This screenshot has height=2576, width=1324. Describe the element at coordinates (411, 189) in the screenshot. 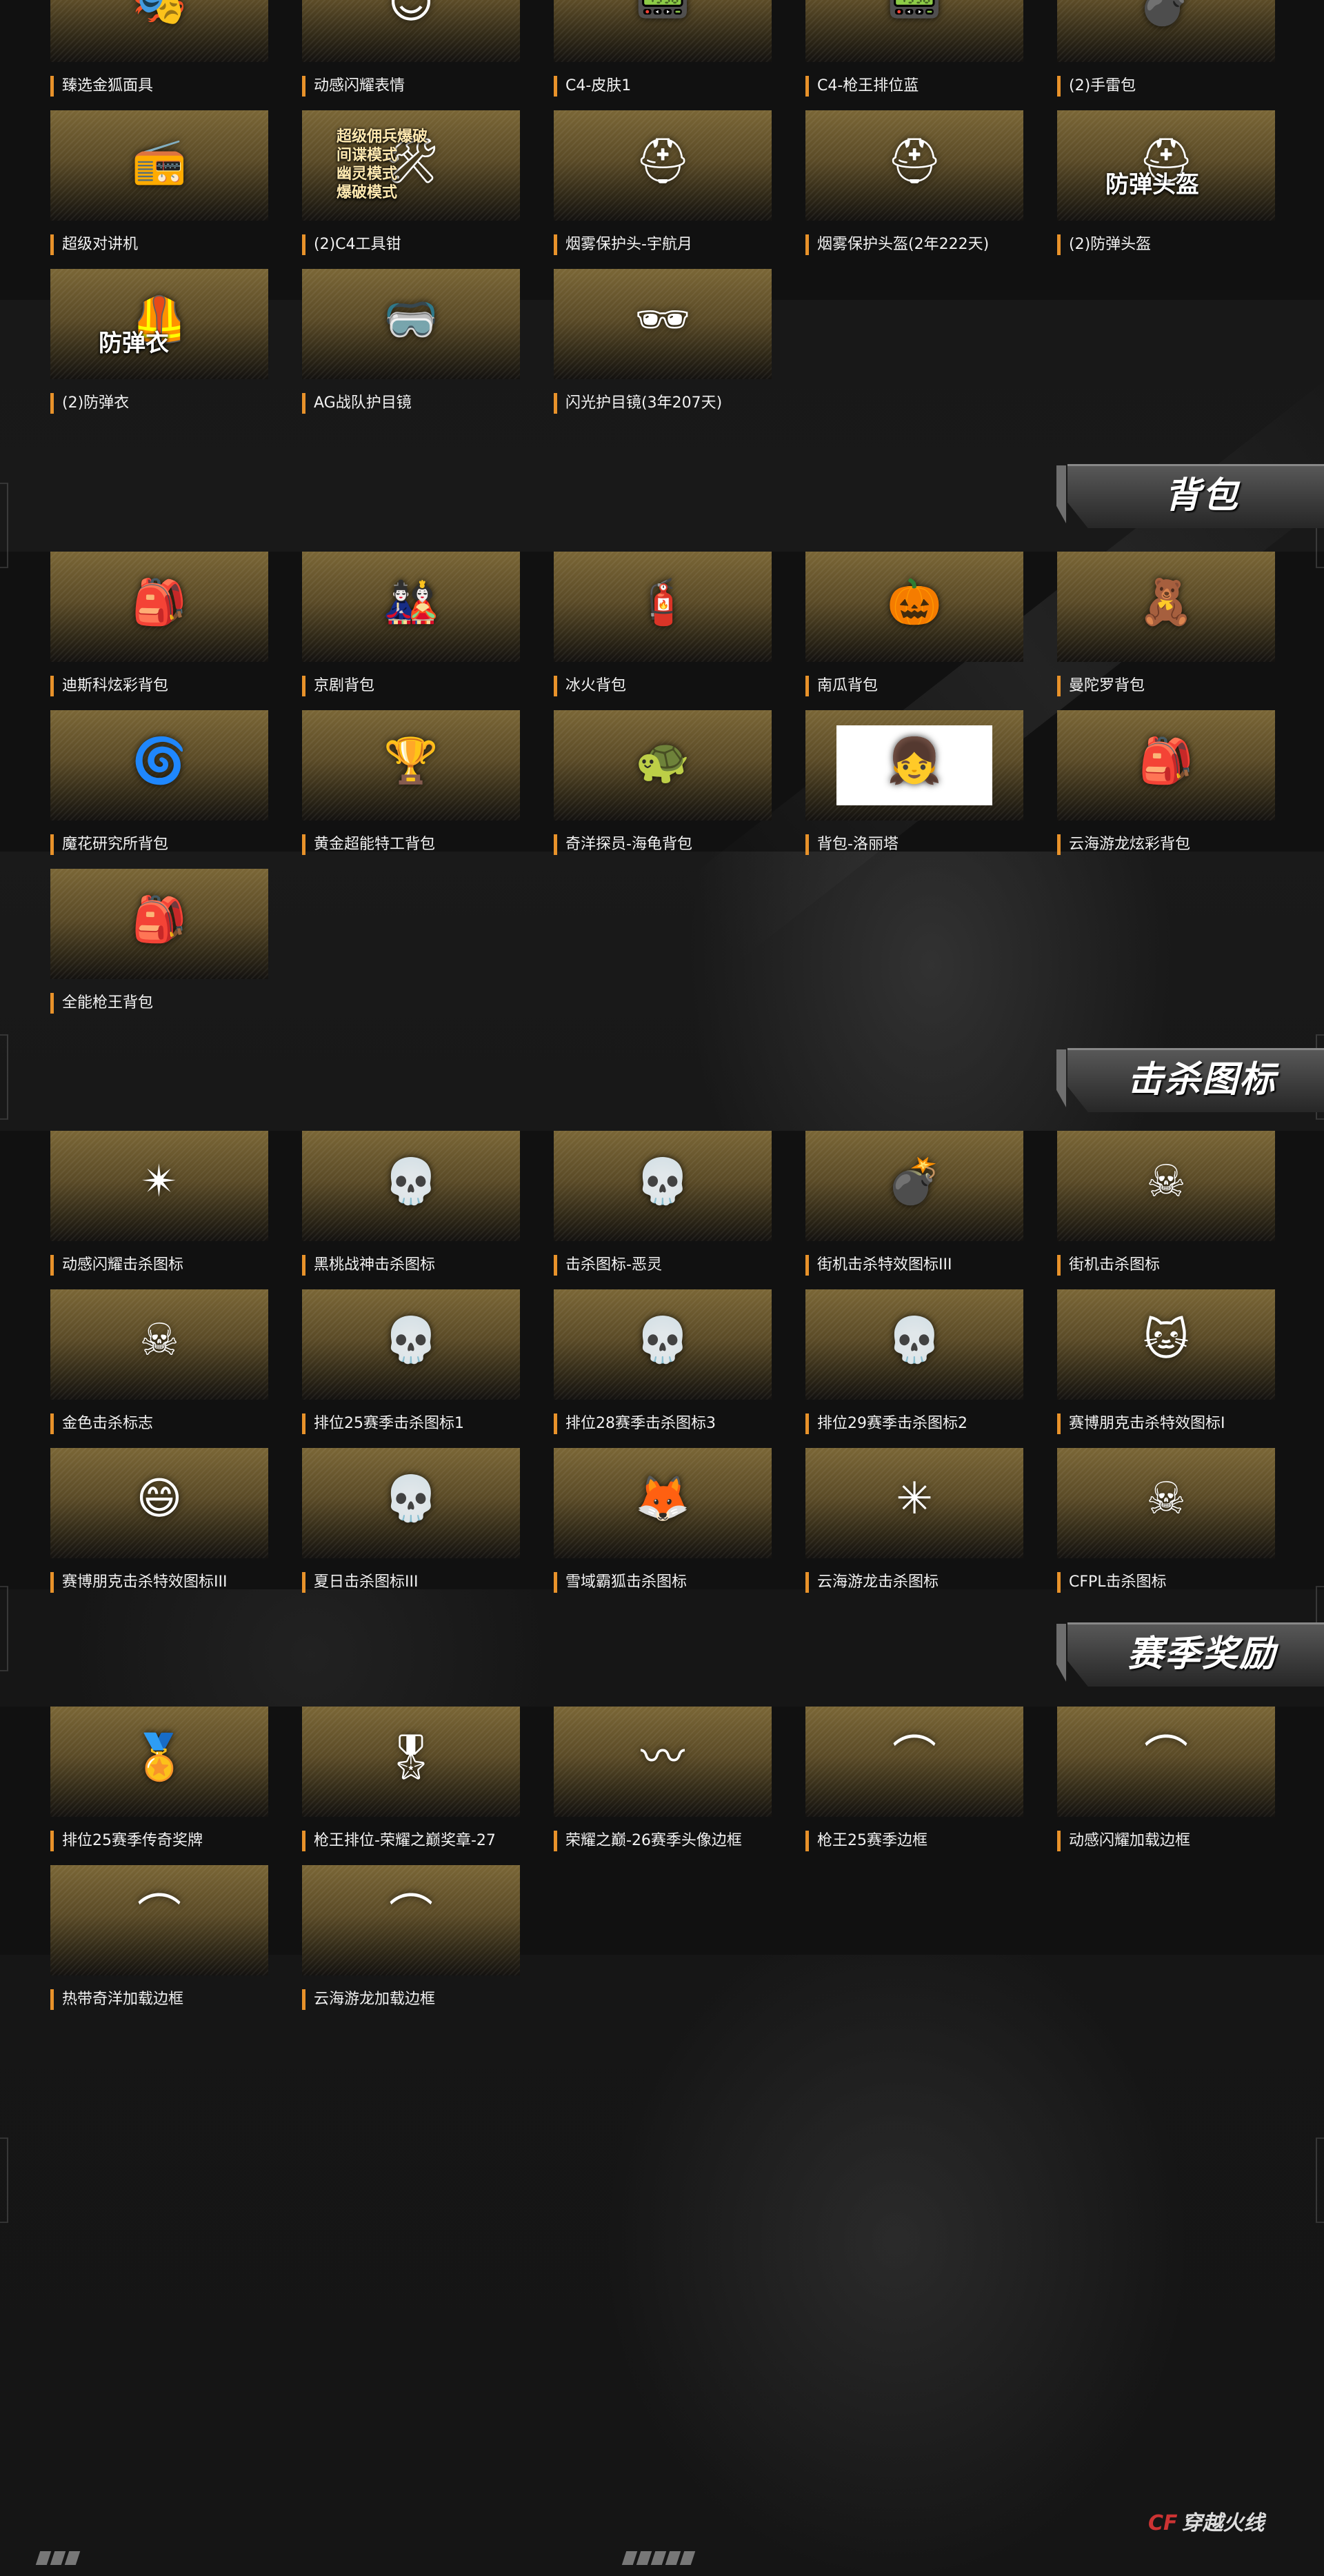

I see `item-card: 🛠 超级佣兵爆破 间谍模式 幽灵模式 爆破模式 (2)C4工具钳` at that location.